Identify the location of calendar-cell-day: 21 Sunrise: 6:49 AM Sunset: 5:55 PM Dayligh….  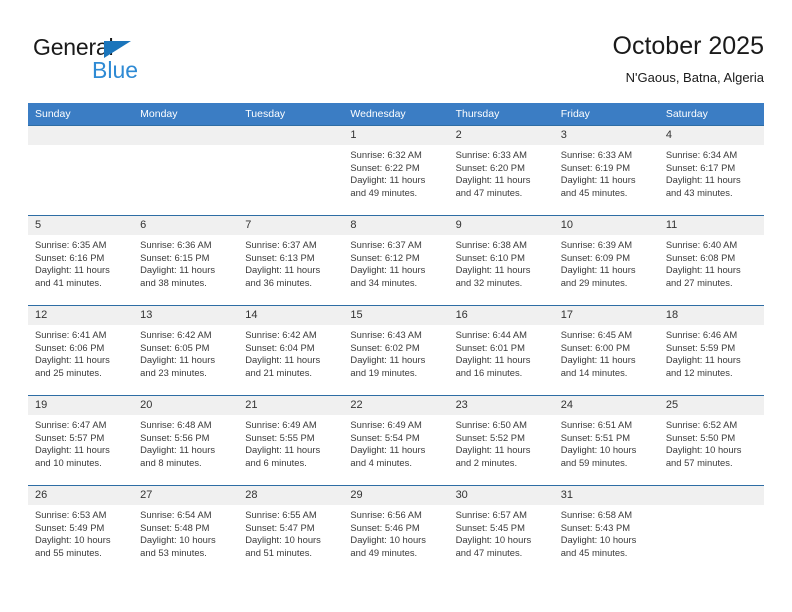
(291, 440).